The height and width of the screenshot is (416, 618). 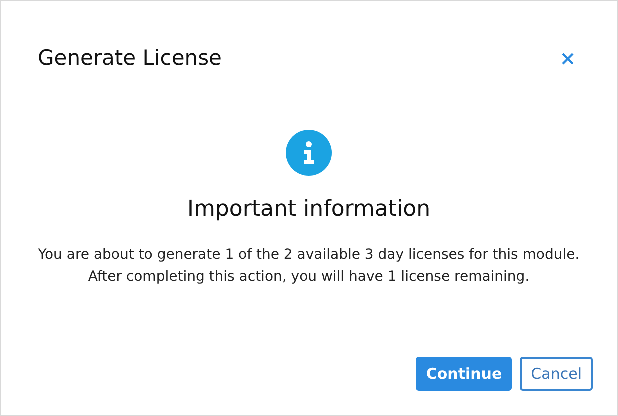 I want to click on continue-button: Continue, so click(x=464, y=374).